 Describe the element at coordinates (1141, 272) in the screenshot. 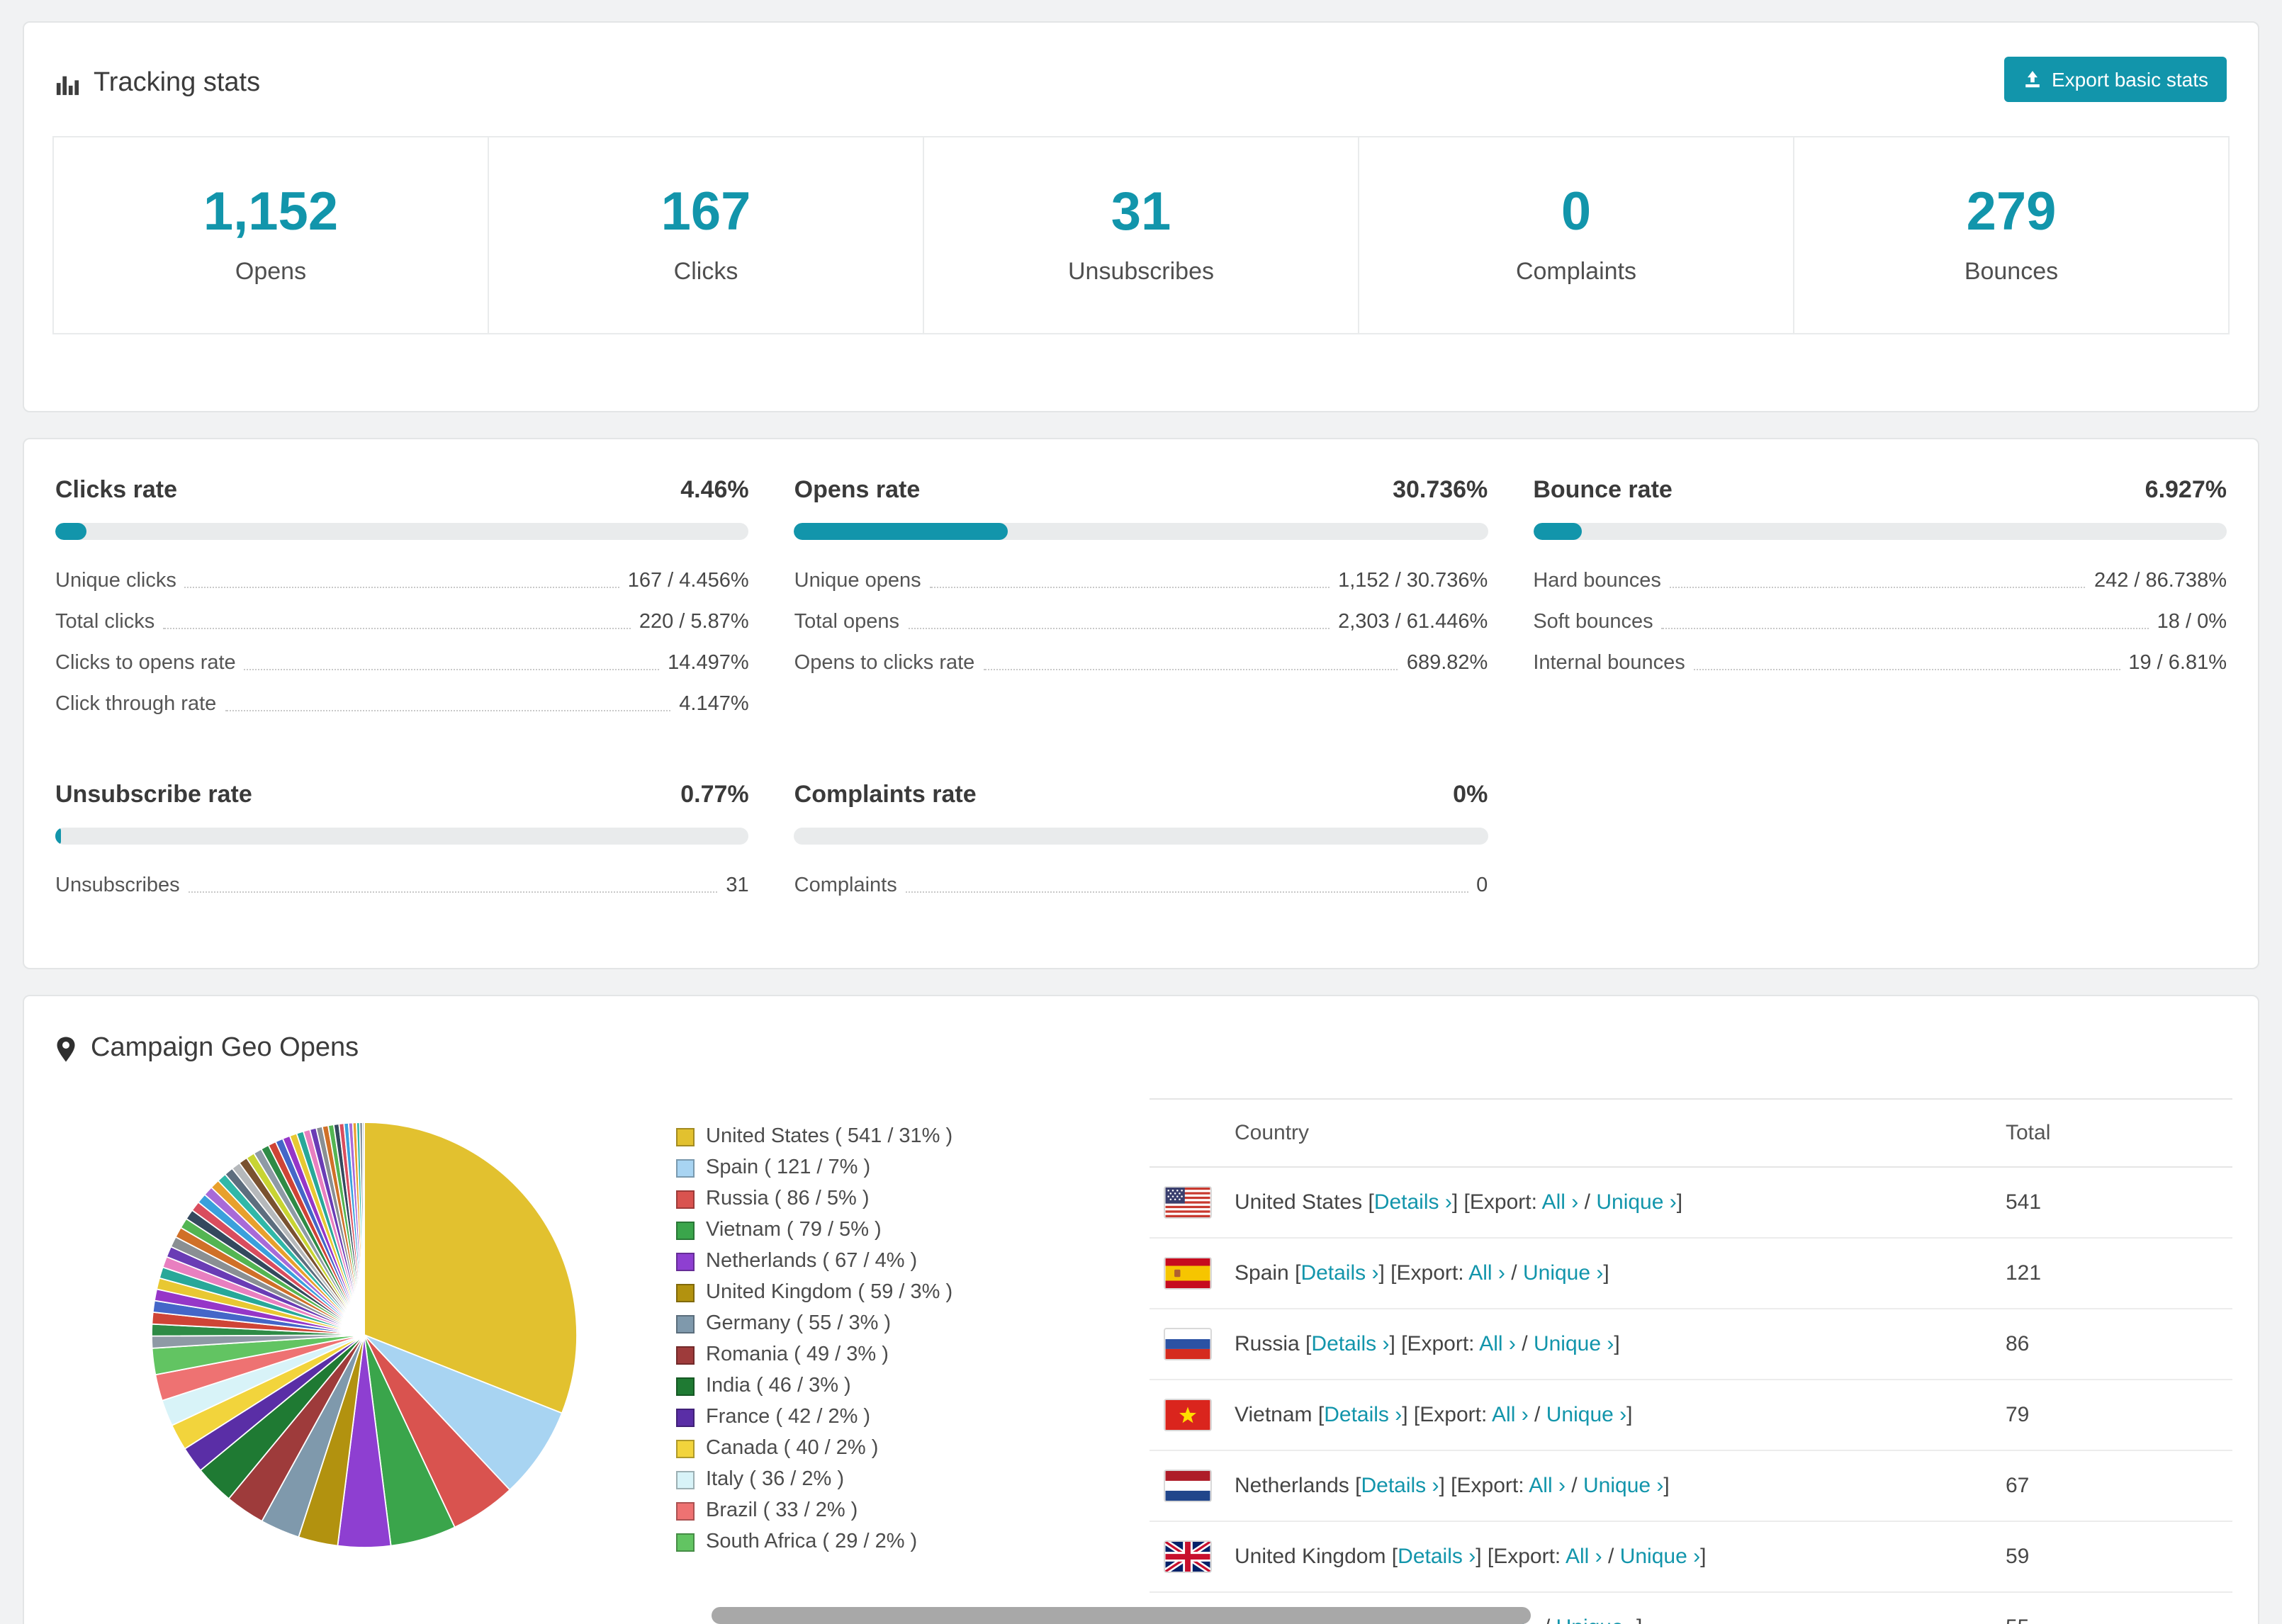

I see `stat-label: Unsubscribes` at that location.